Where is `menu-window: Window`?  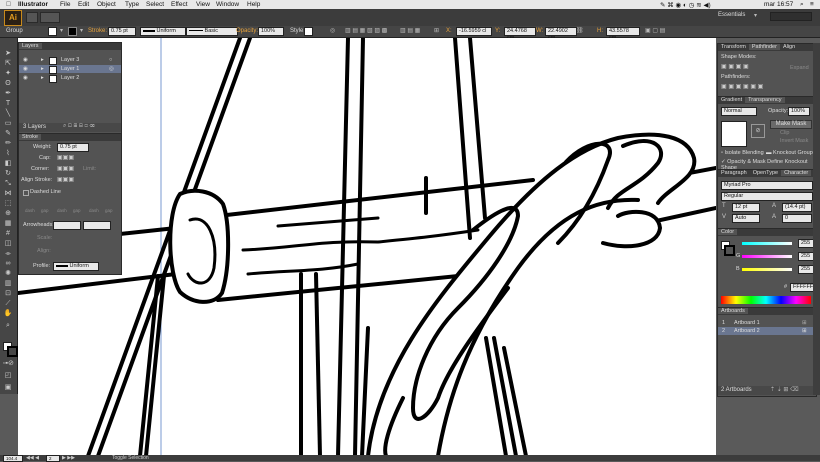
menu-window: Window is located at coordinates (227, 4).